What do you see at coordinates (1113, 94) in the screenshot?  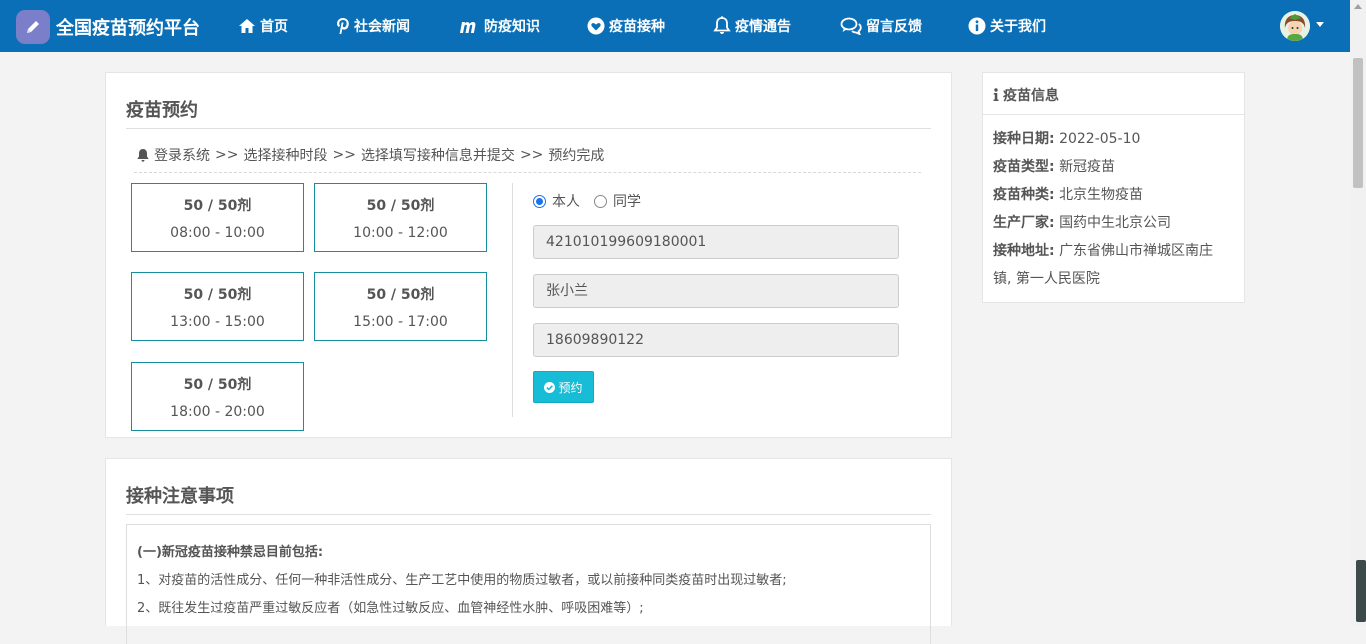 I see `vaccine-info-header: 疫苗信息` at bounding box center [1113, 94].